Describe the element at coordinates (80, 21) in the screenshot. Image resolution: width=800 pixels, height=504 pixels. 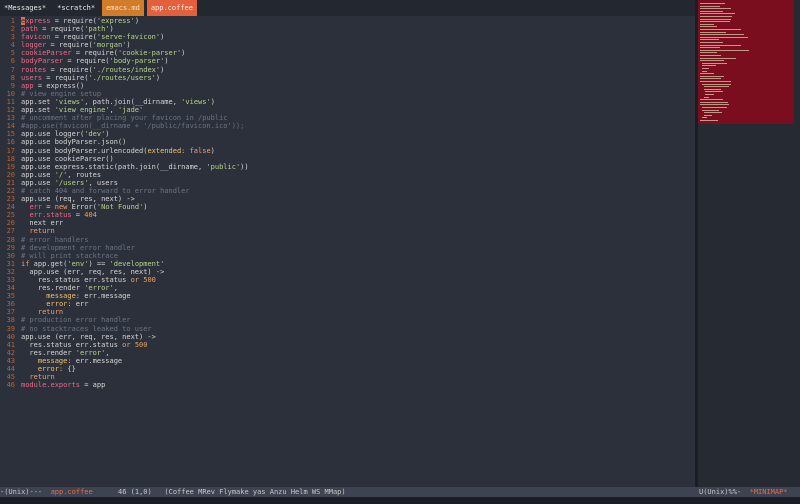
I see `code-text: express = require('express')` at that location.